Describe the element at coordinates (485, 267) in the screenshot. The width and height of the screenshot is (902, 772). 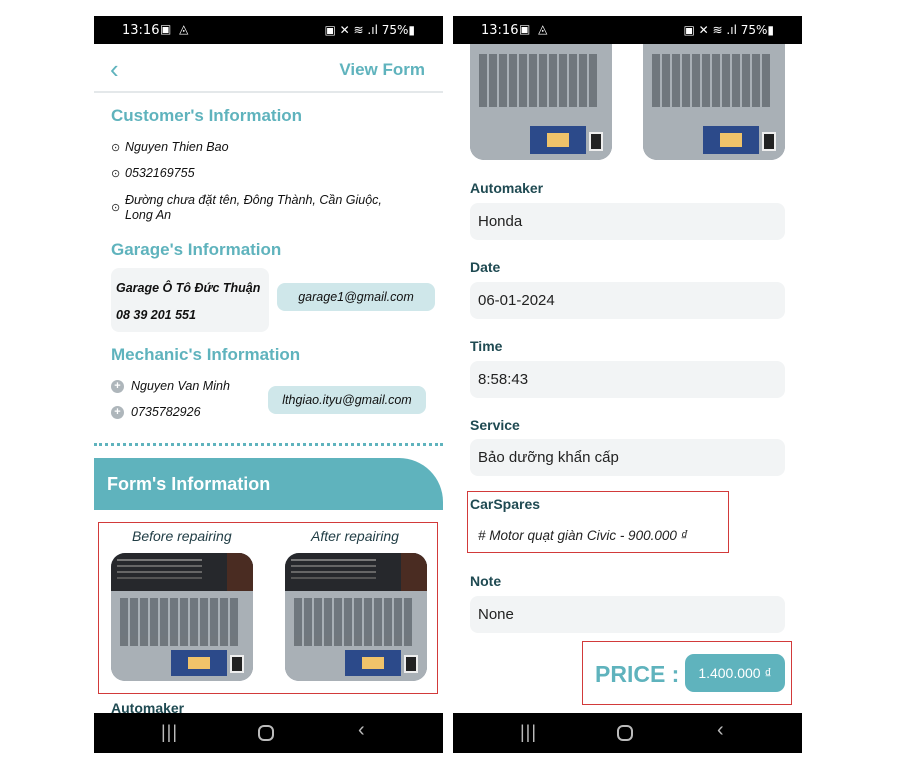
I see `date-label: Date` at that location.